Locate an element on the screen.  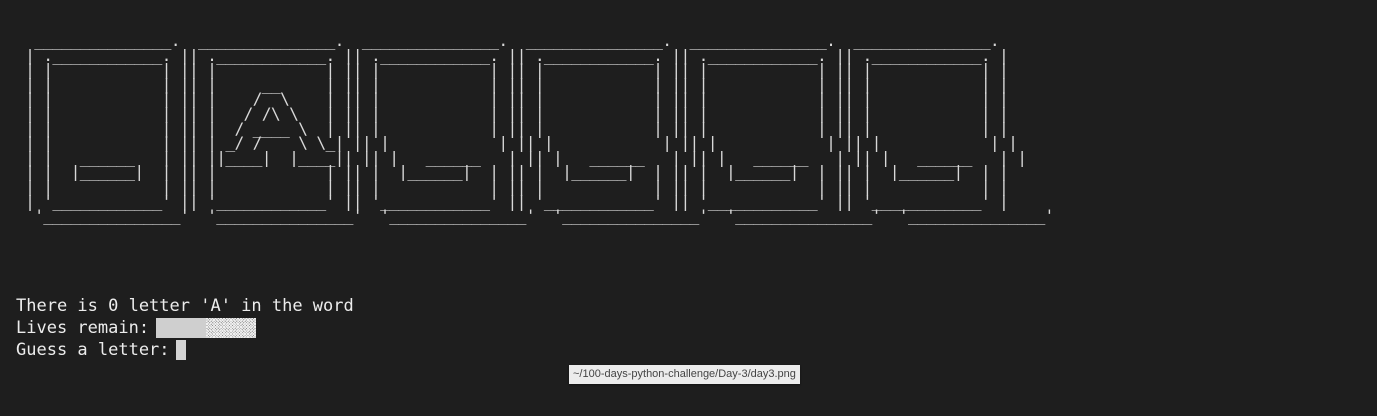
lives-label: Lives remain: is located at coordinates (88, 328).